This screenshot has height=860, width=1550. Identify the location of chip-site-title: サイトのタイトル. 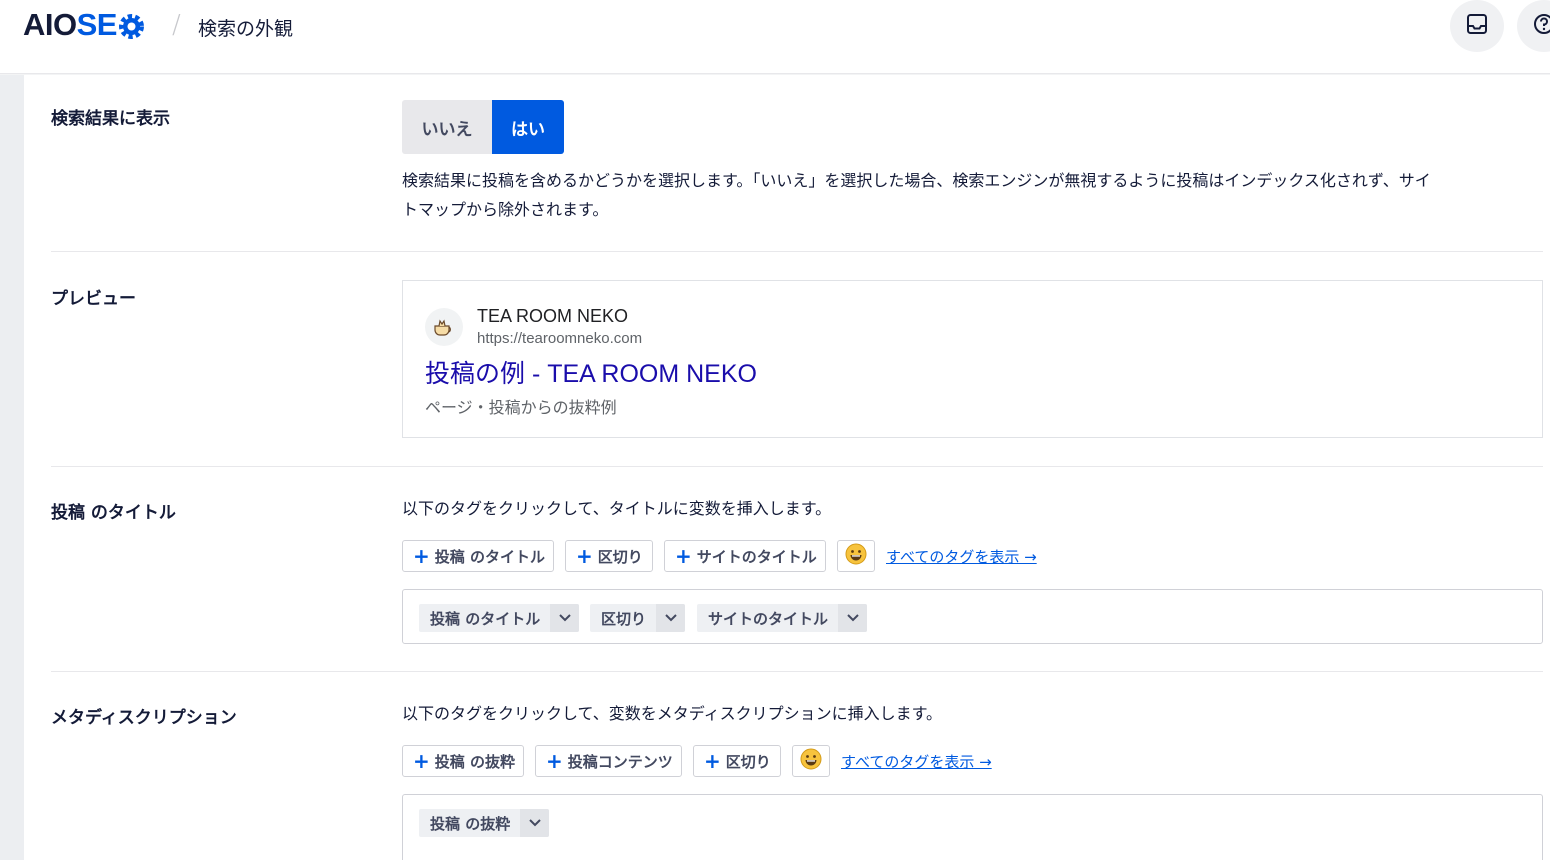
(782, 618).